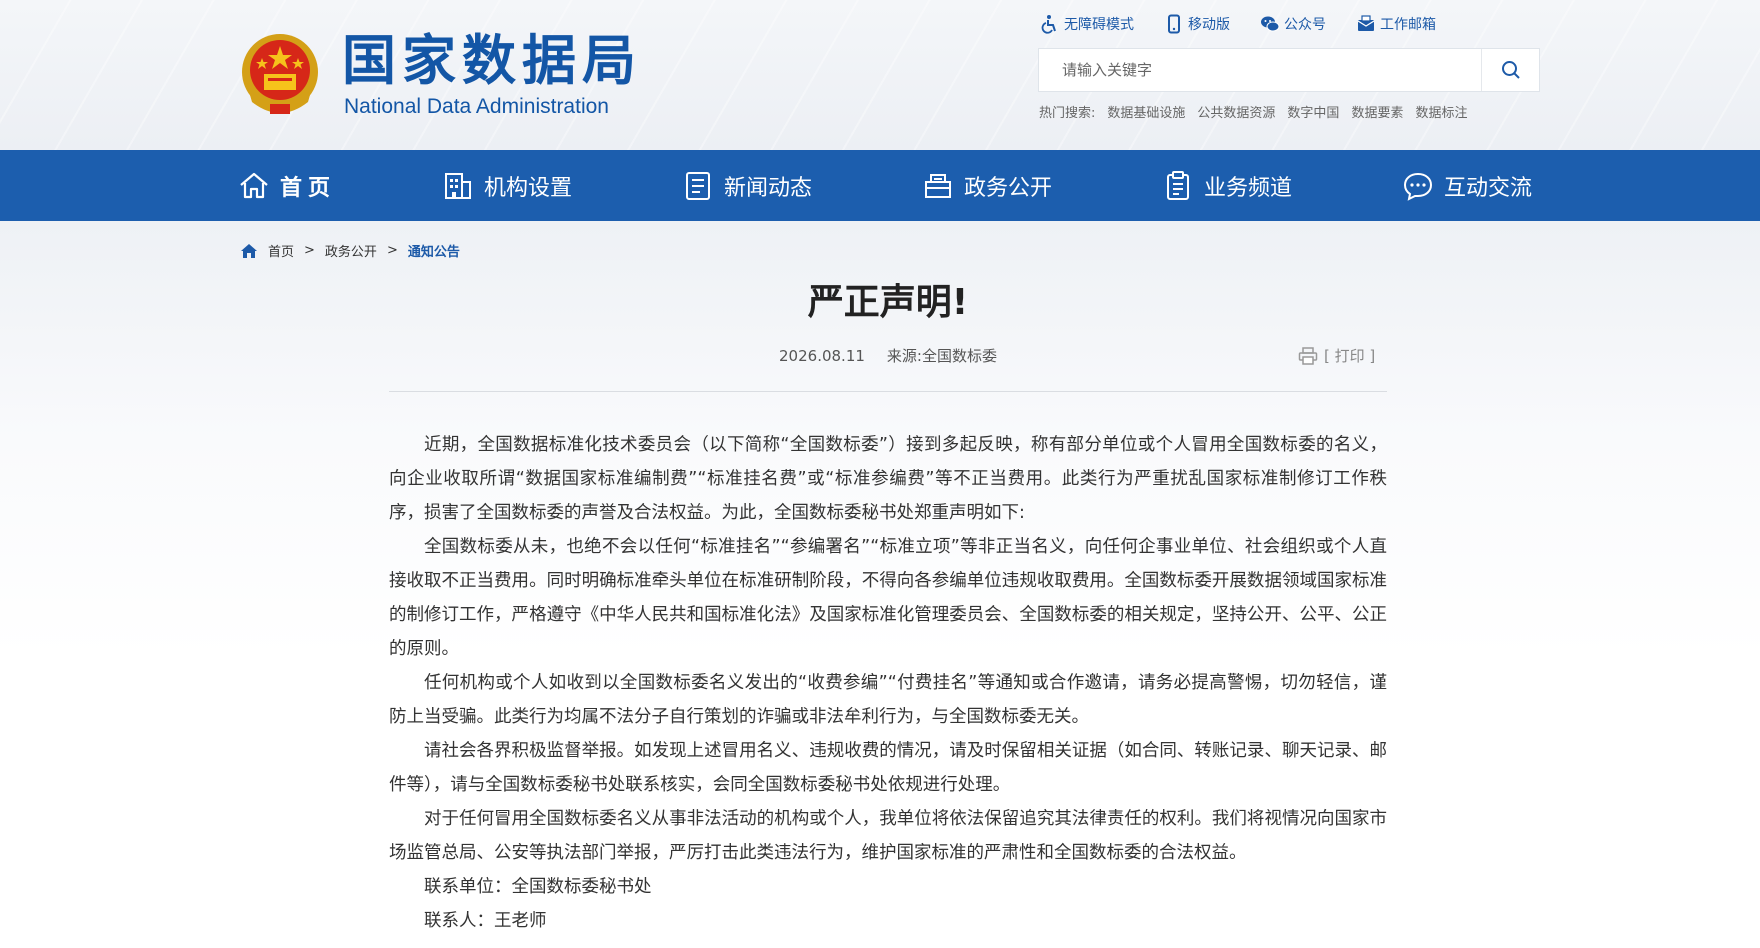  I want to click on hot-search-item: 公共数据资源, so click(1236, 111).